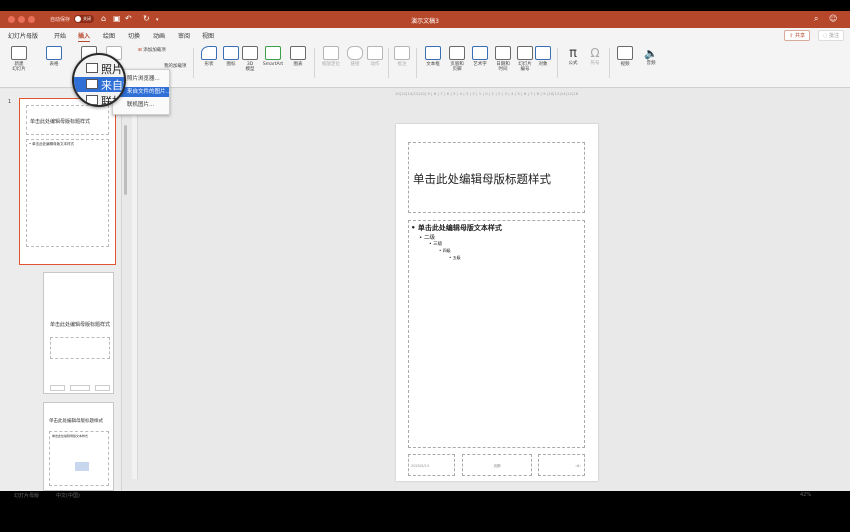  I want to click on body-level-3: • 三级, so click(436, 244).